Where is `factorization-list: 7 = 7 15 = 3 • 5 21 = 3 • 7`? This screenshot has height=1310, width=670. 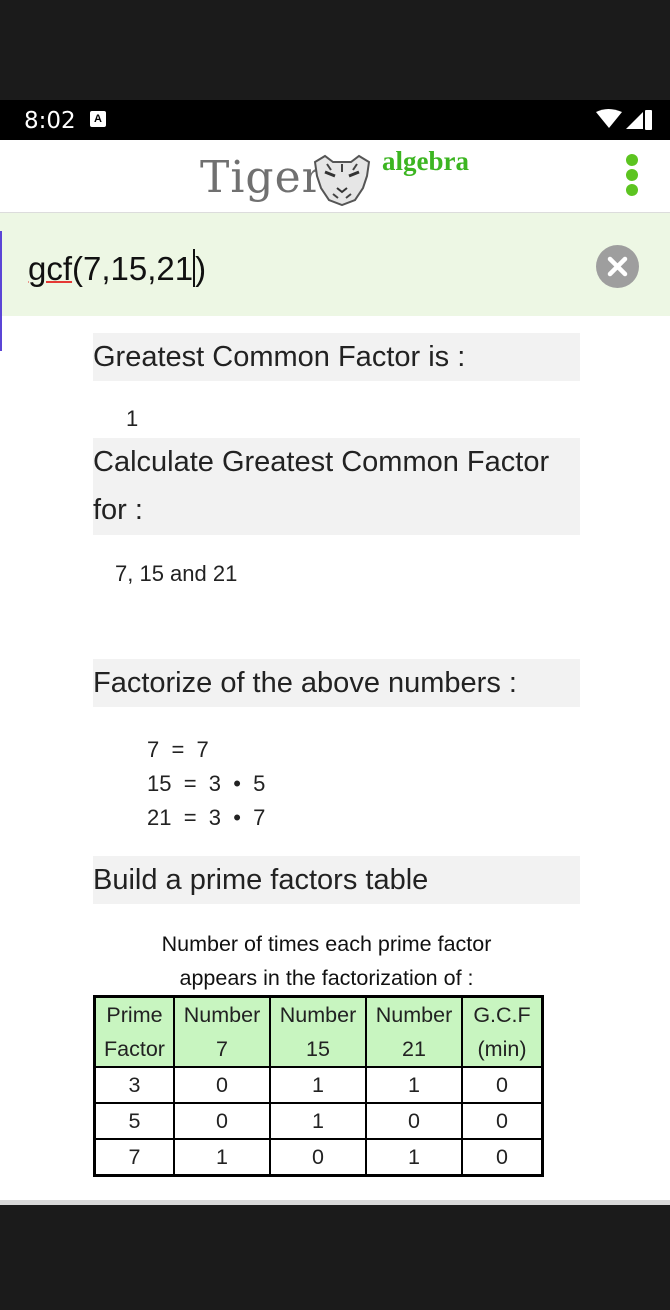
factorization-list: 7 = 7 15 = 3 • 5 21 = 3 • 7 is located at coordinates (206, 784).